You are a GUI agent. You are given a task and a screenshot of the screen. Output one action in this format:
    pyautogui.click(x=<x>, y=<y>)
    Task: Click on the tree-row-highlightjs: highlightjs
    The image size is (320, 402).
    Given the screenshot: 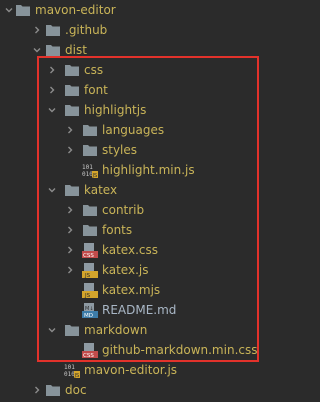 What is the action you would take?
    pyautogui.click(x=141, y=110)
    